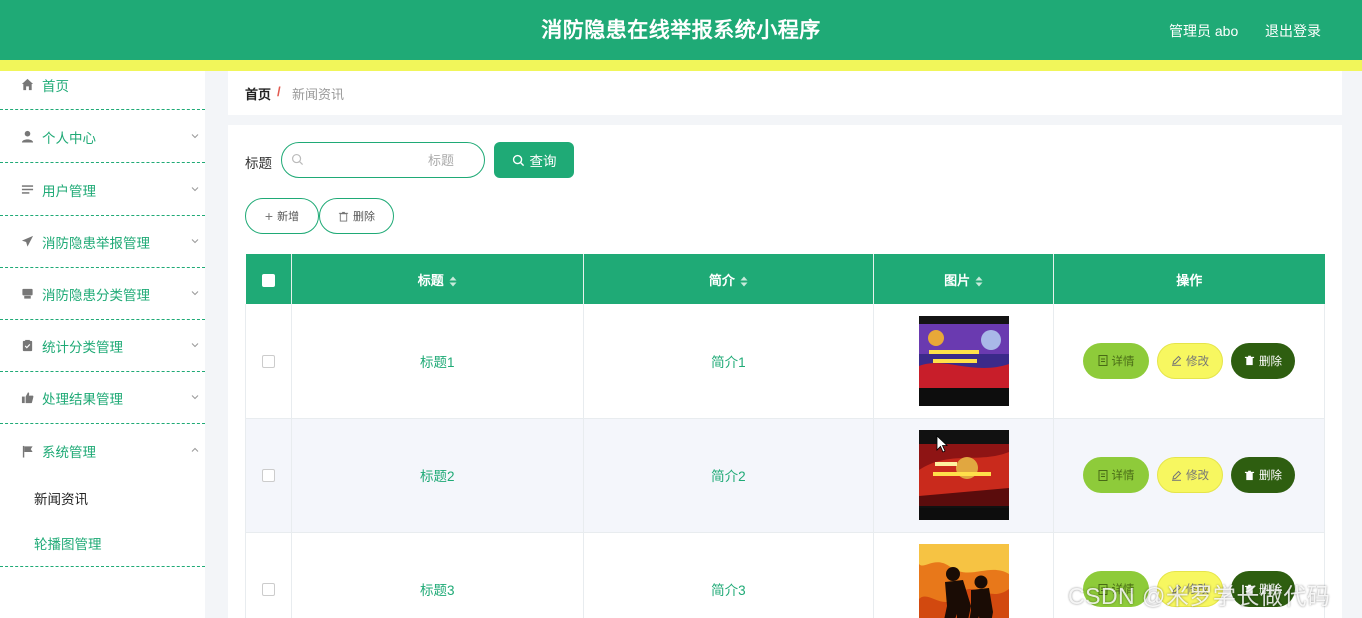 The image size is (1362, 618). Describe the element at coordinates (27, 137) in the screenshot. I see `user-icon` at that location.